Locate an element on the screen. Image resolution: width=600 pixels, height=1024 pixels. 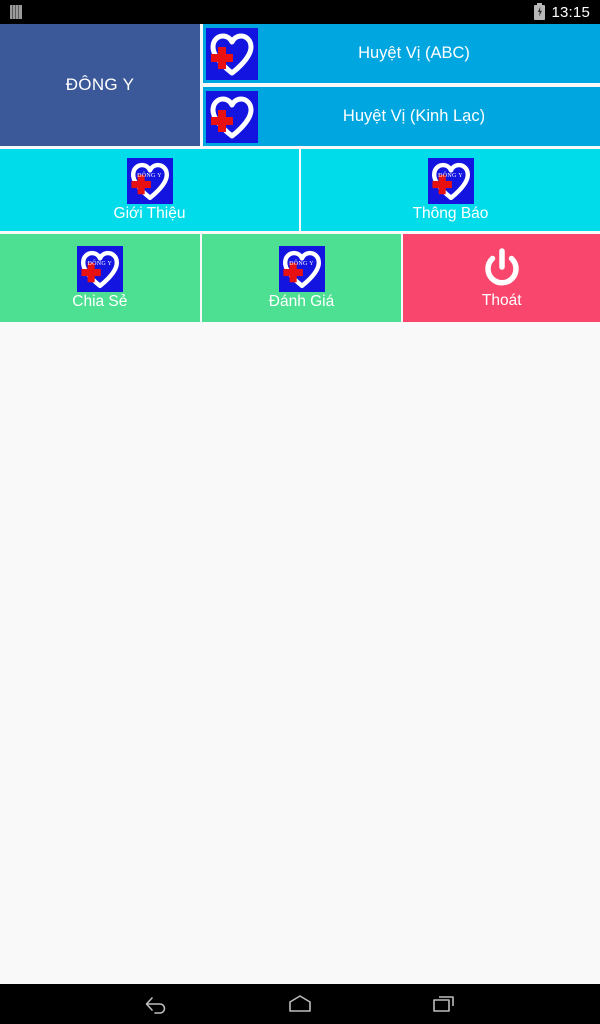
menu-item-chia-se: ĐÔNG Y Chia Sẻ is located at coordinates (100, 278).